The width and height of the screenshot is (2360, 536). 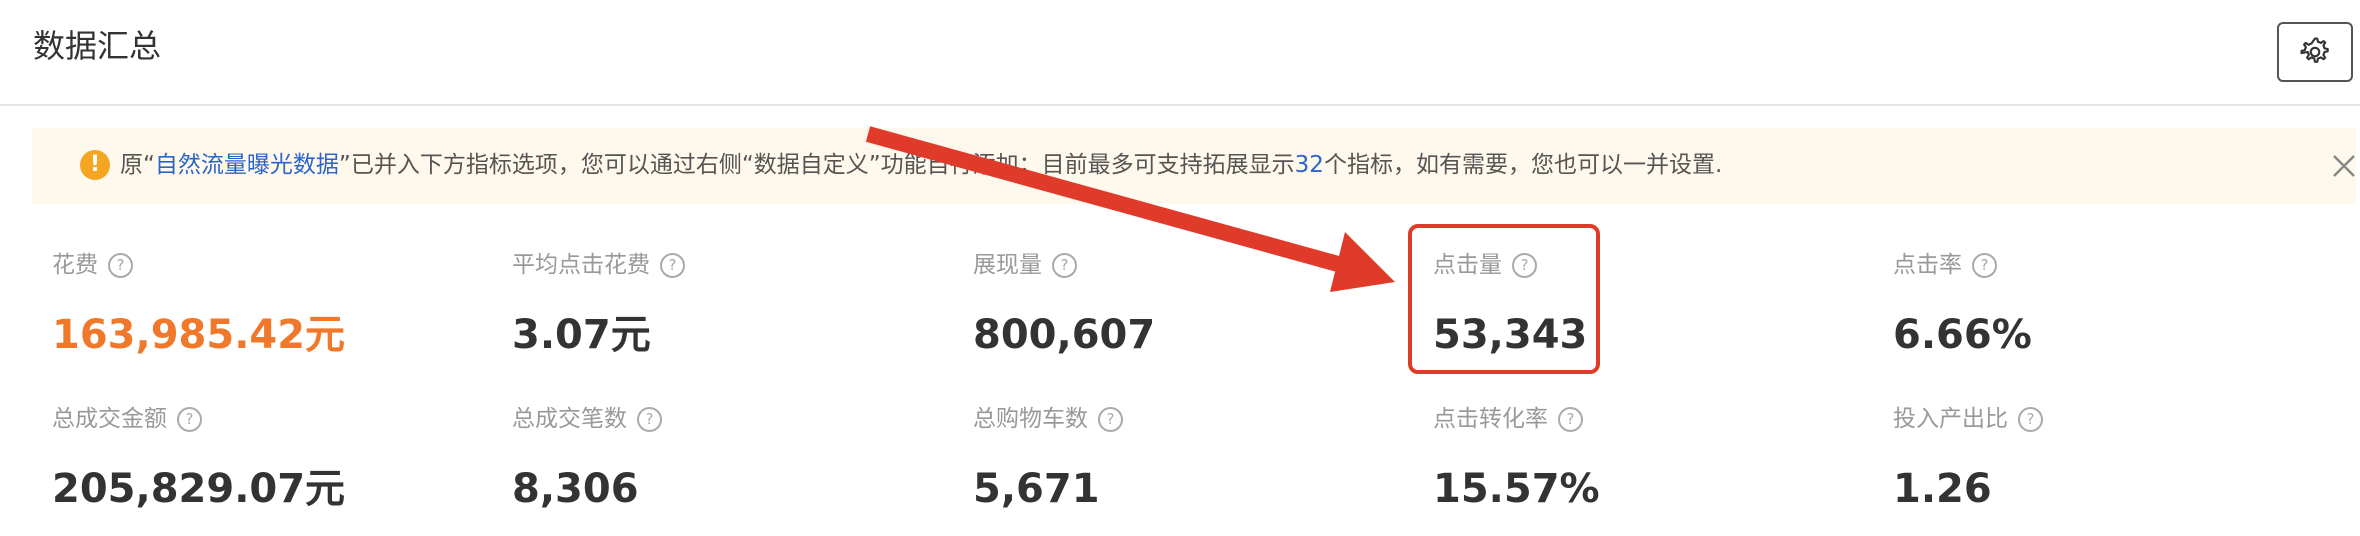 What do you see at coordinates (569, 419) in the screenshot?
I see `metric-label: 总成交笔数` at bounding box center [569, 419].